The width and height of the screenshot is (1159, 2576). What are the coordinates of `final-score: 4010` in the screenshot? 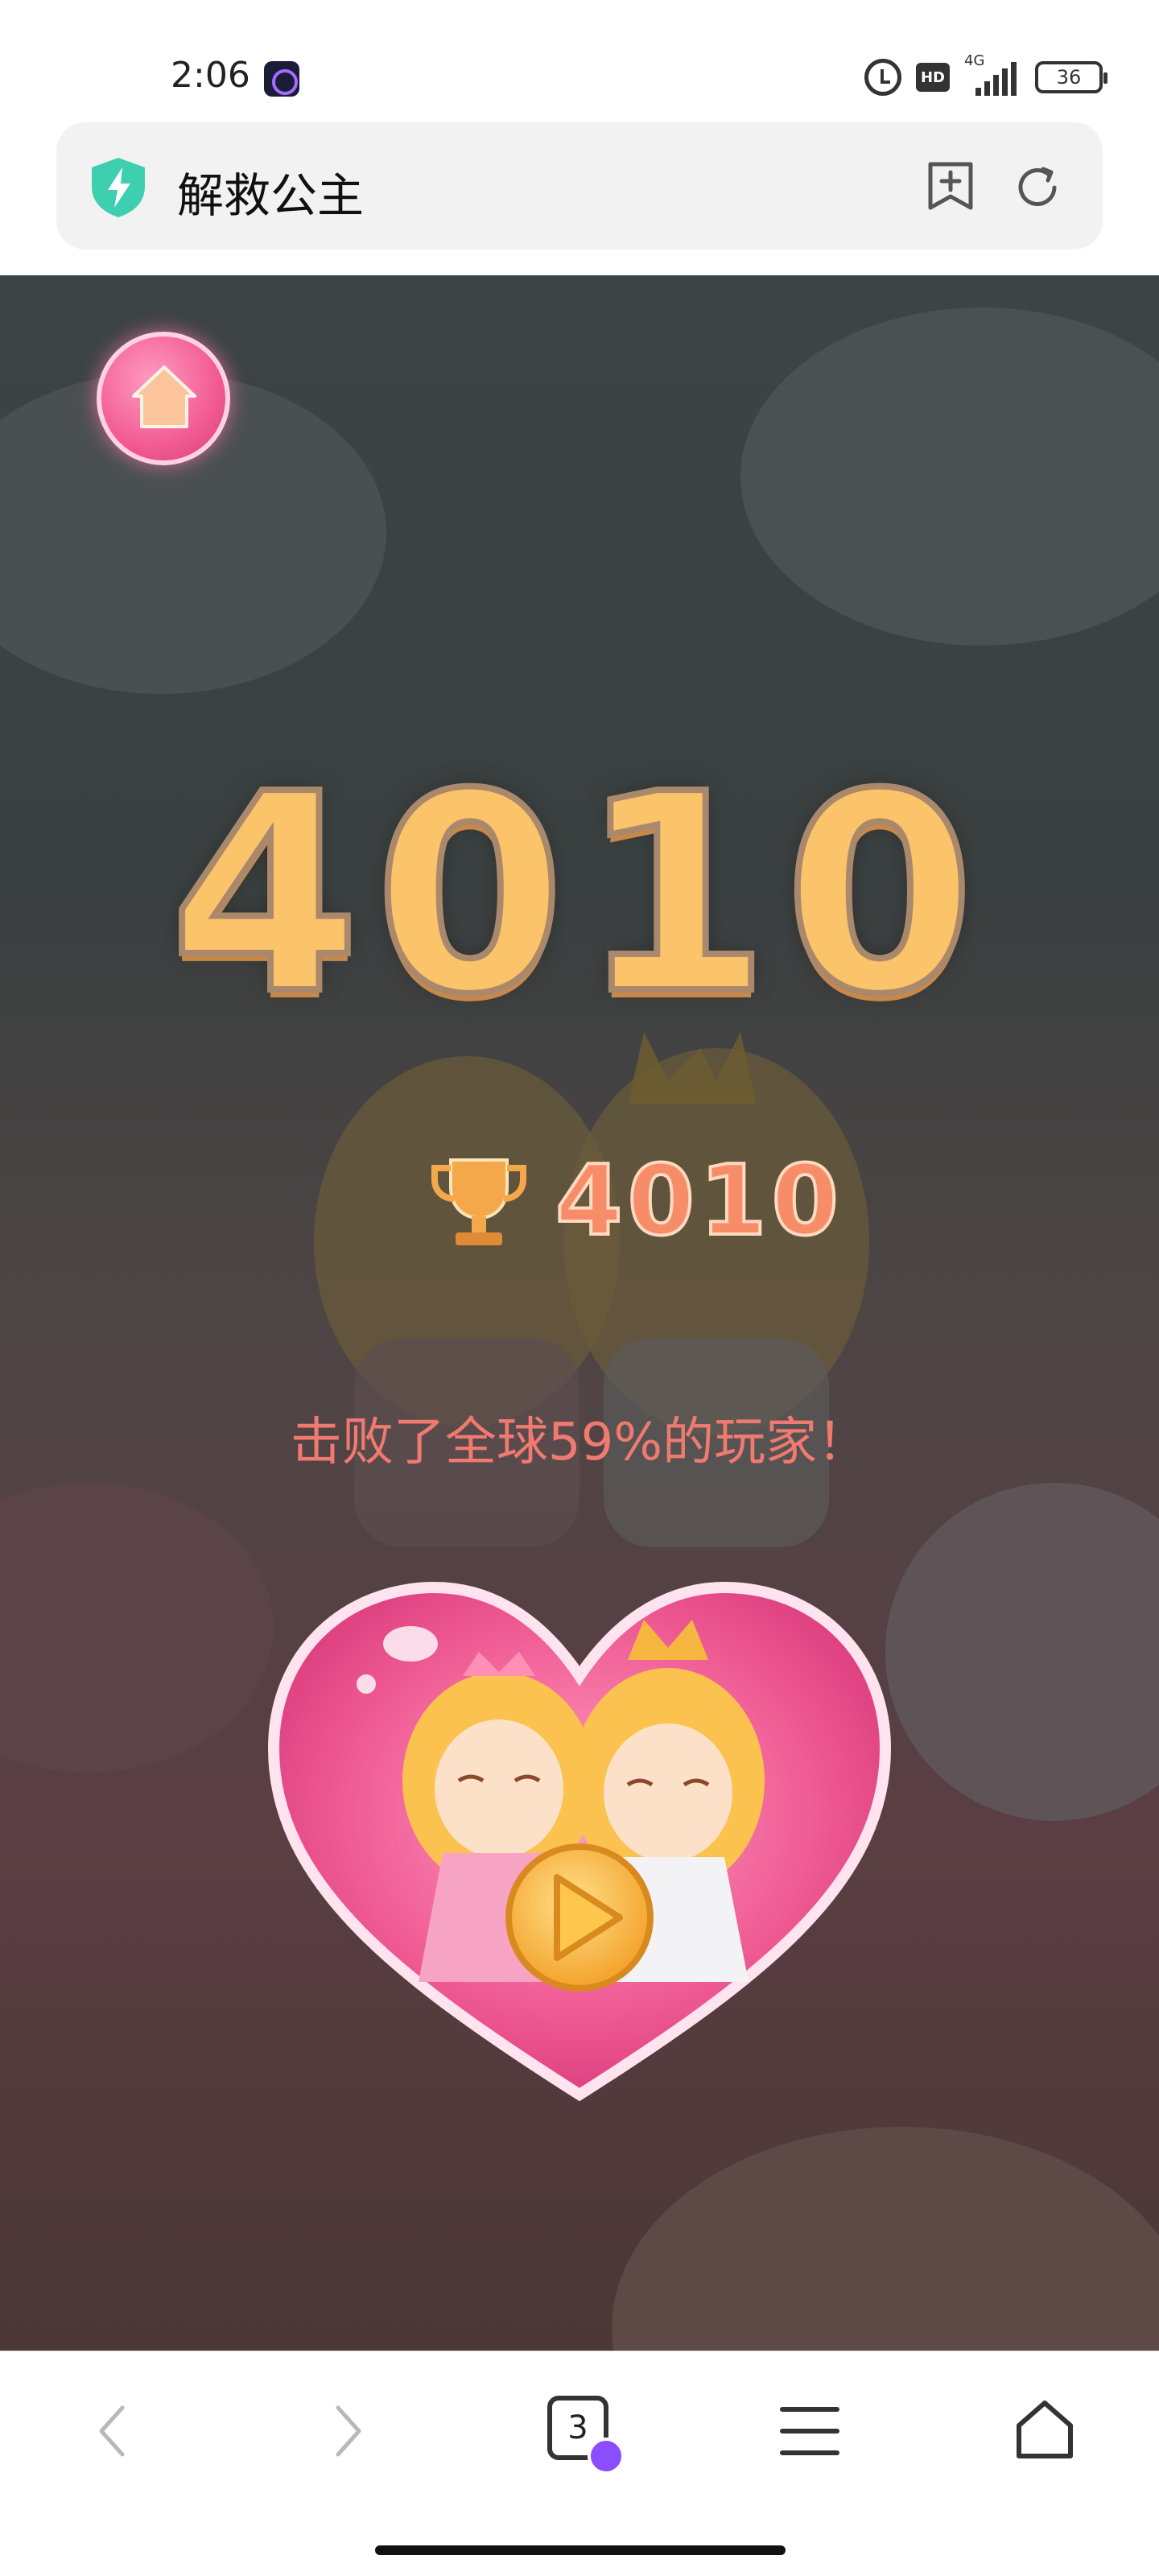 It's located at (578, 895).